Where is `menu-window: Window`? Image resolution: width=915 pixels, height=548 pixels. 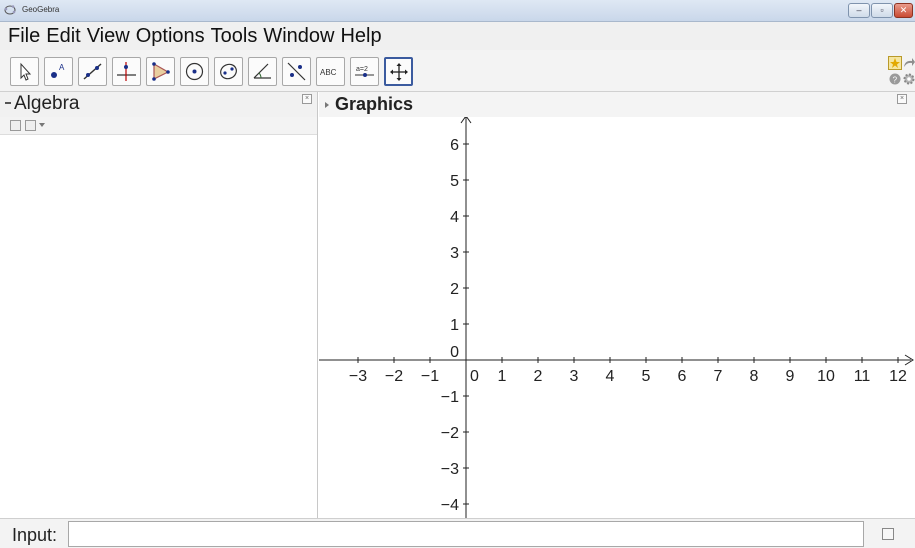 menu-window: Window is located at coordinates (298, 36).